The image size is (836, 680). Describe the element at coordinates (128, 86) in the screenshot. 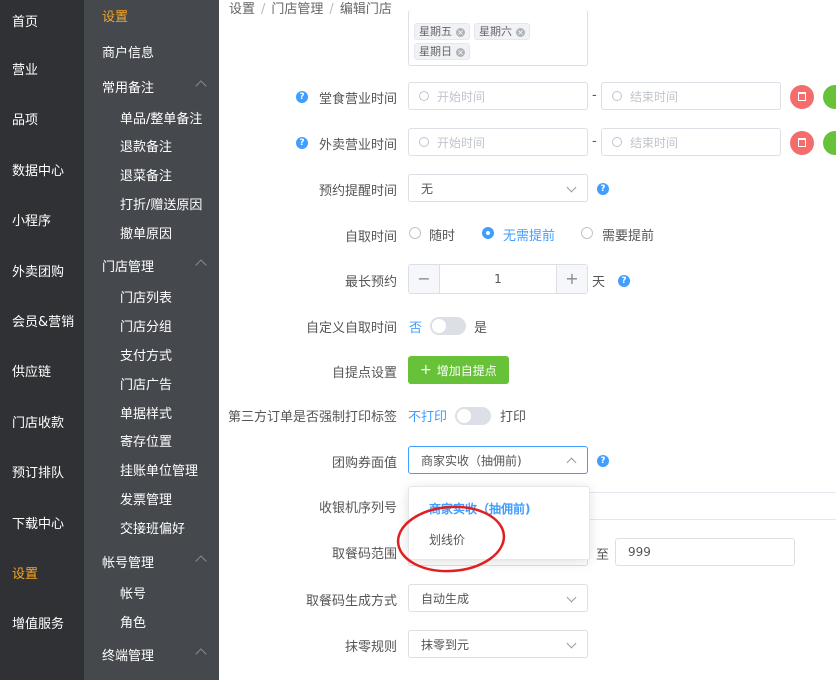

I see `submenu-group-common-notes: 常用备注` at that location.